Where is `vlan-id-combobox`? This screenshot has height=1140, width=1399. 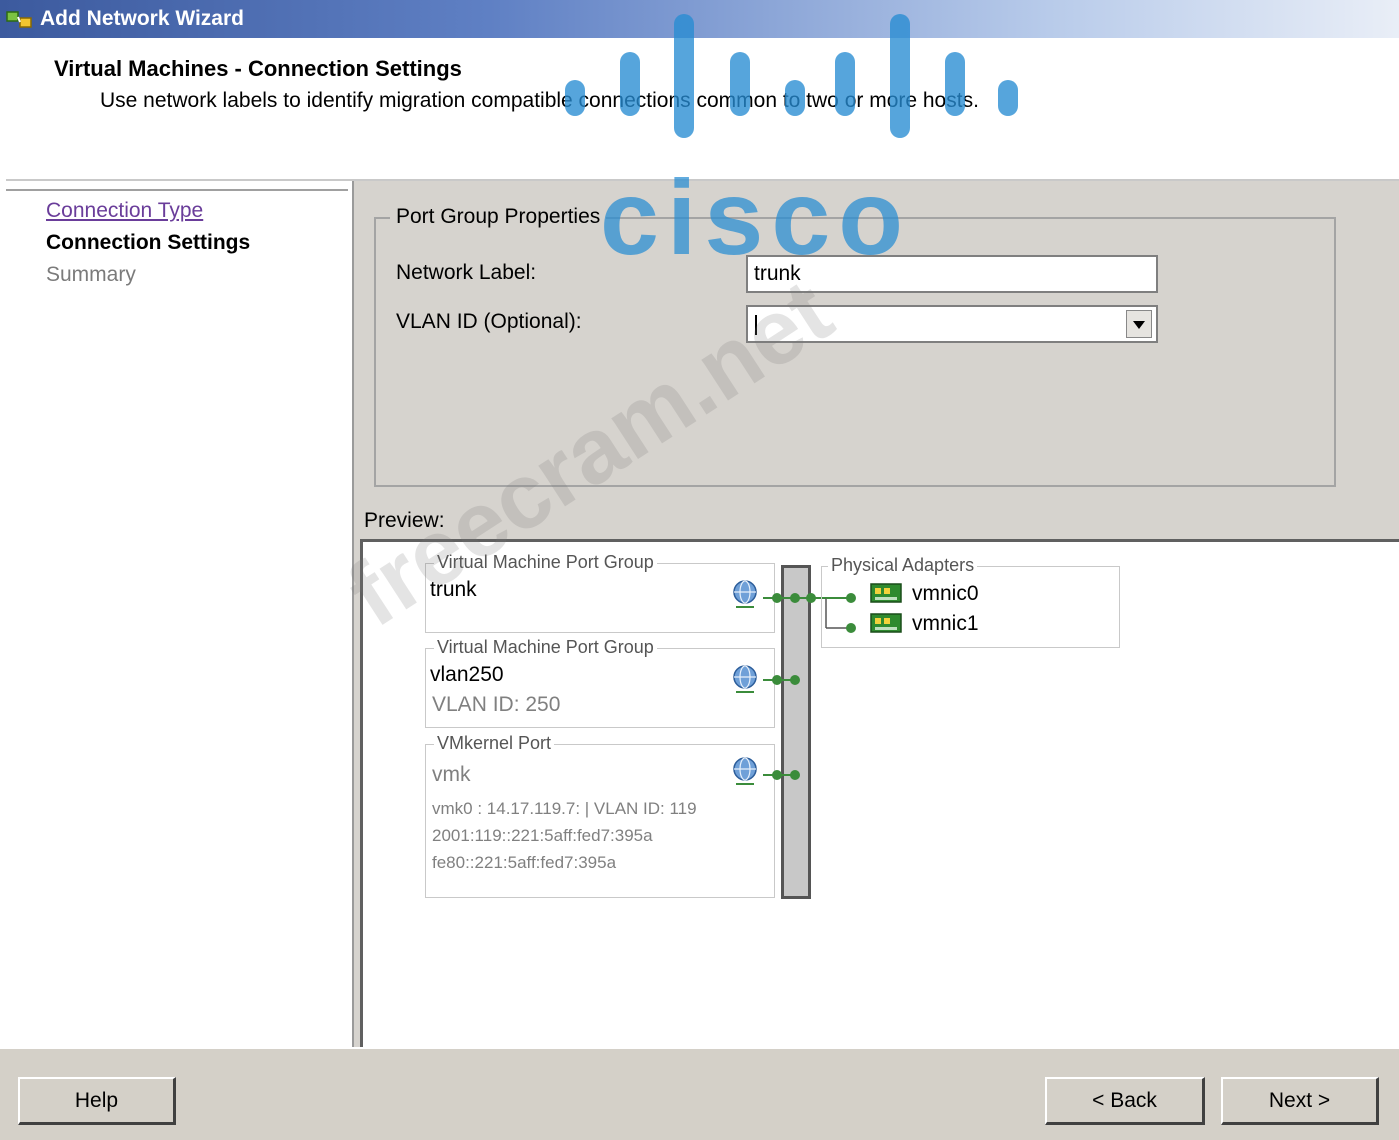
vlan-id-combobox is located at coordinates (952, 324).